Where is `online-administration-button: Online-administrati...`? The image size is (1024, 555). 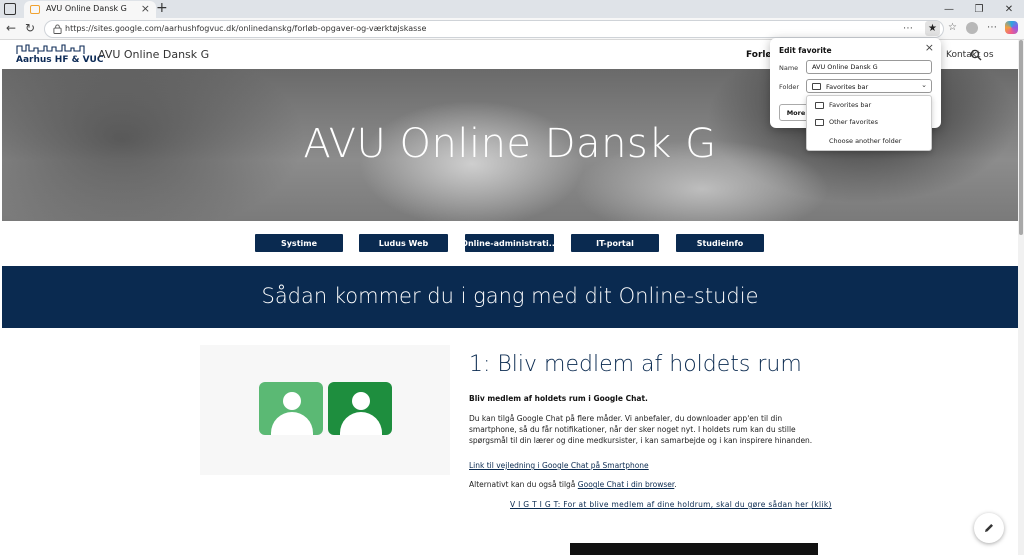 online-administration-button: Online-administrati... is located at coordinates (509, 243).